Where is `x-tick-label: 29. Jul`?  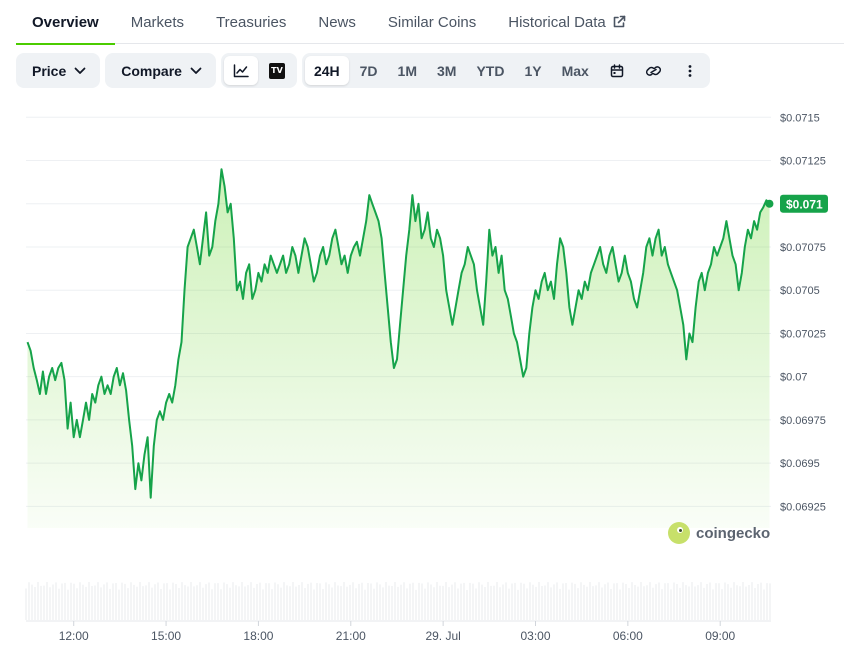 x-tick-label: 29. Jul is located at coordinates (442, 636).